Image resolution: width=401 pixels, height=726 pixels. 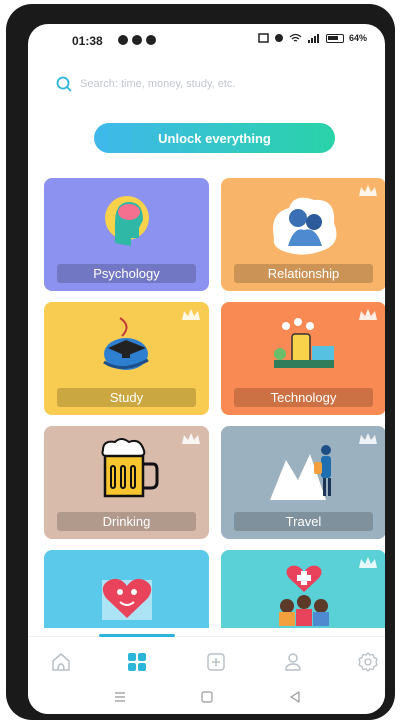 I want to click on beer-mug-icon, so click(x=129, y=468).